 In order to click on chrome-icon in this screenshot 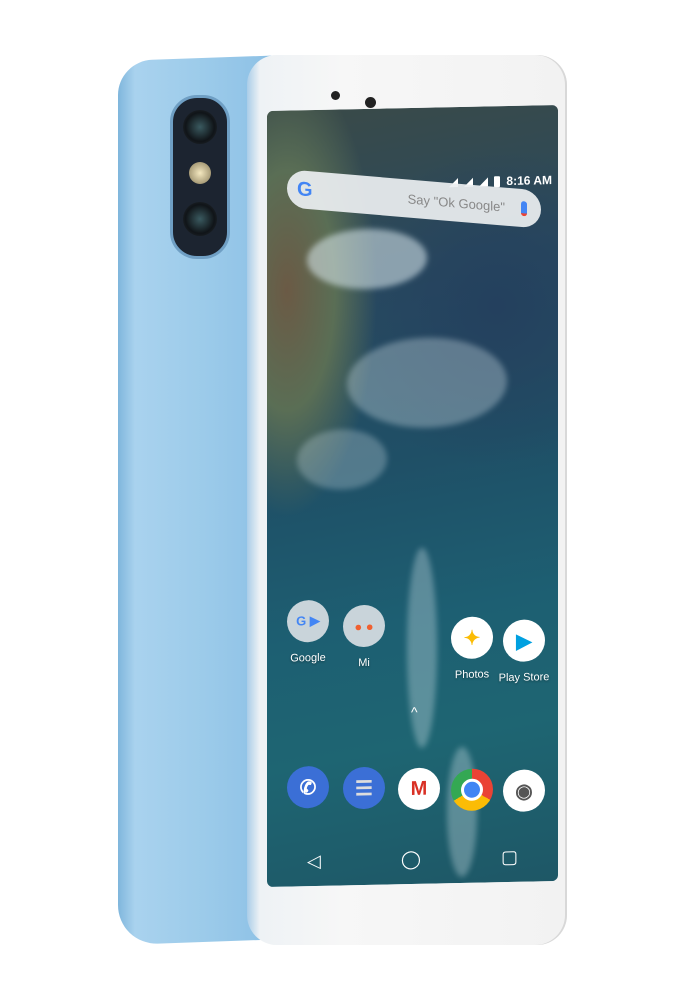, I will do `click(472, 790)`.